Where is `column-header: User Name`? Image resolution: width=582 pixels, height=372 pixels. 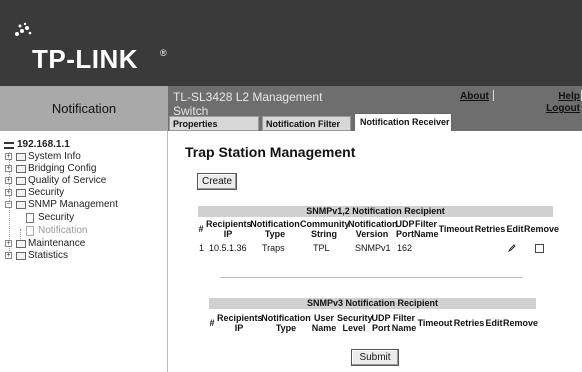
column-header: User Name is located at coordinates (324, 323).